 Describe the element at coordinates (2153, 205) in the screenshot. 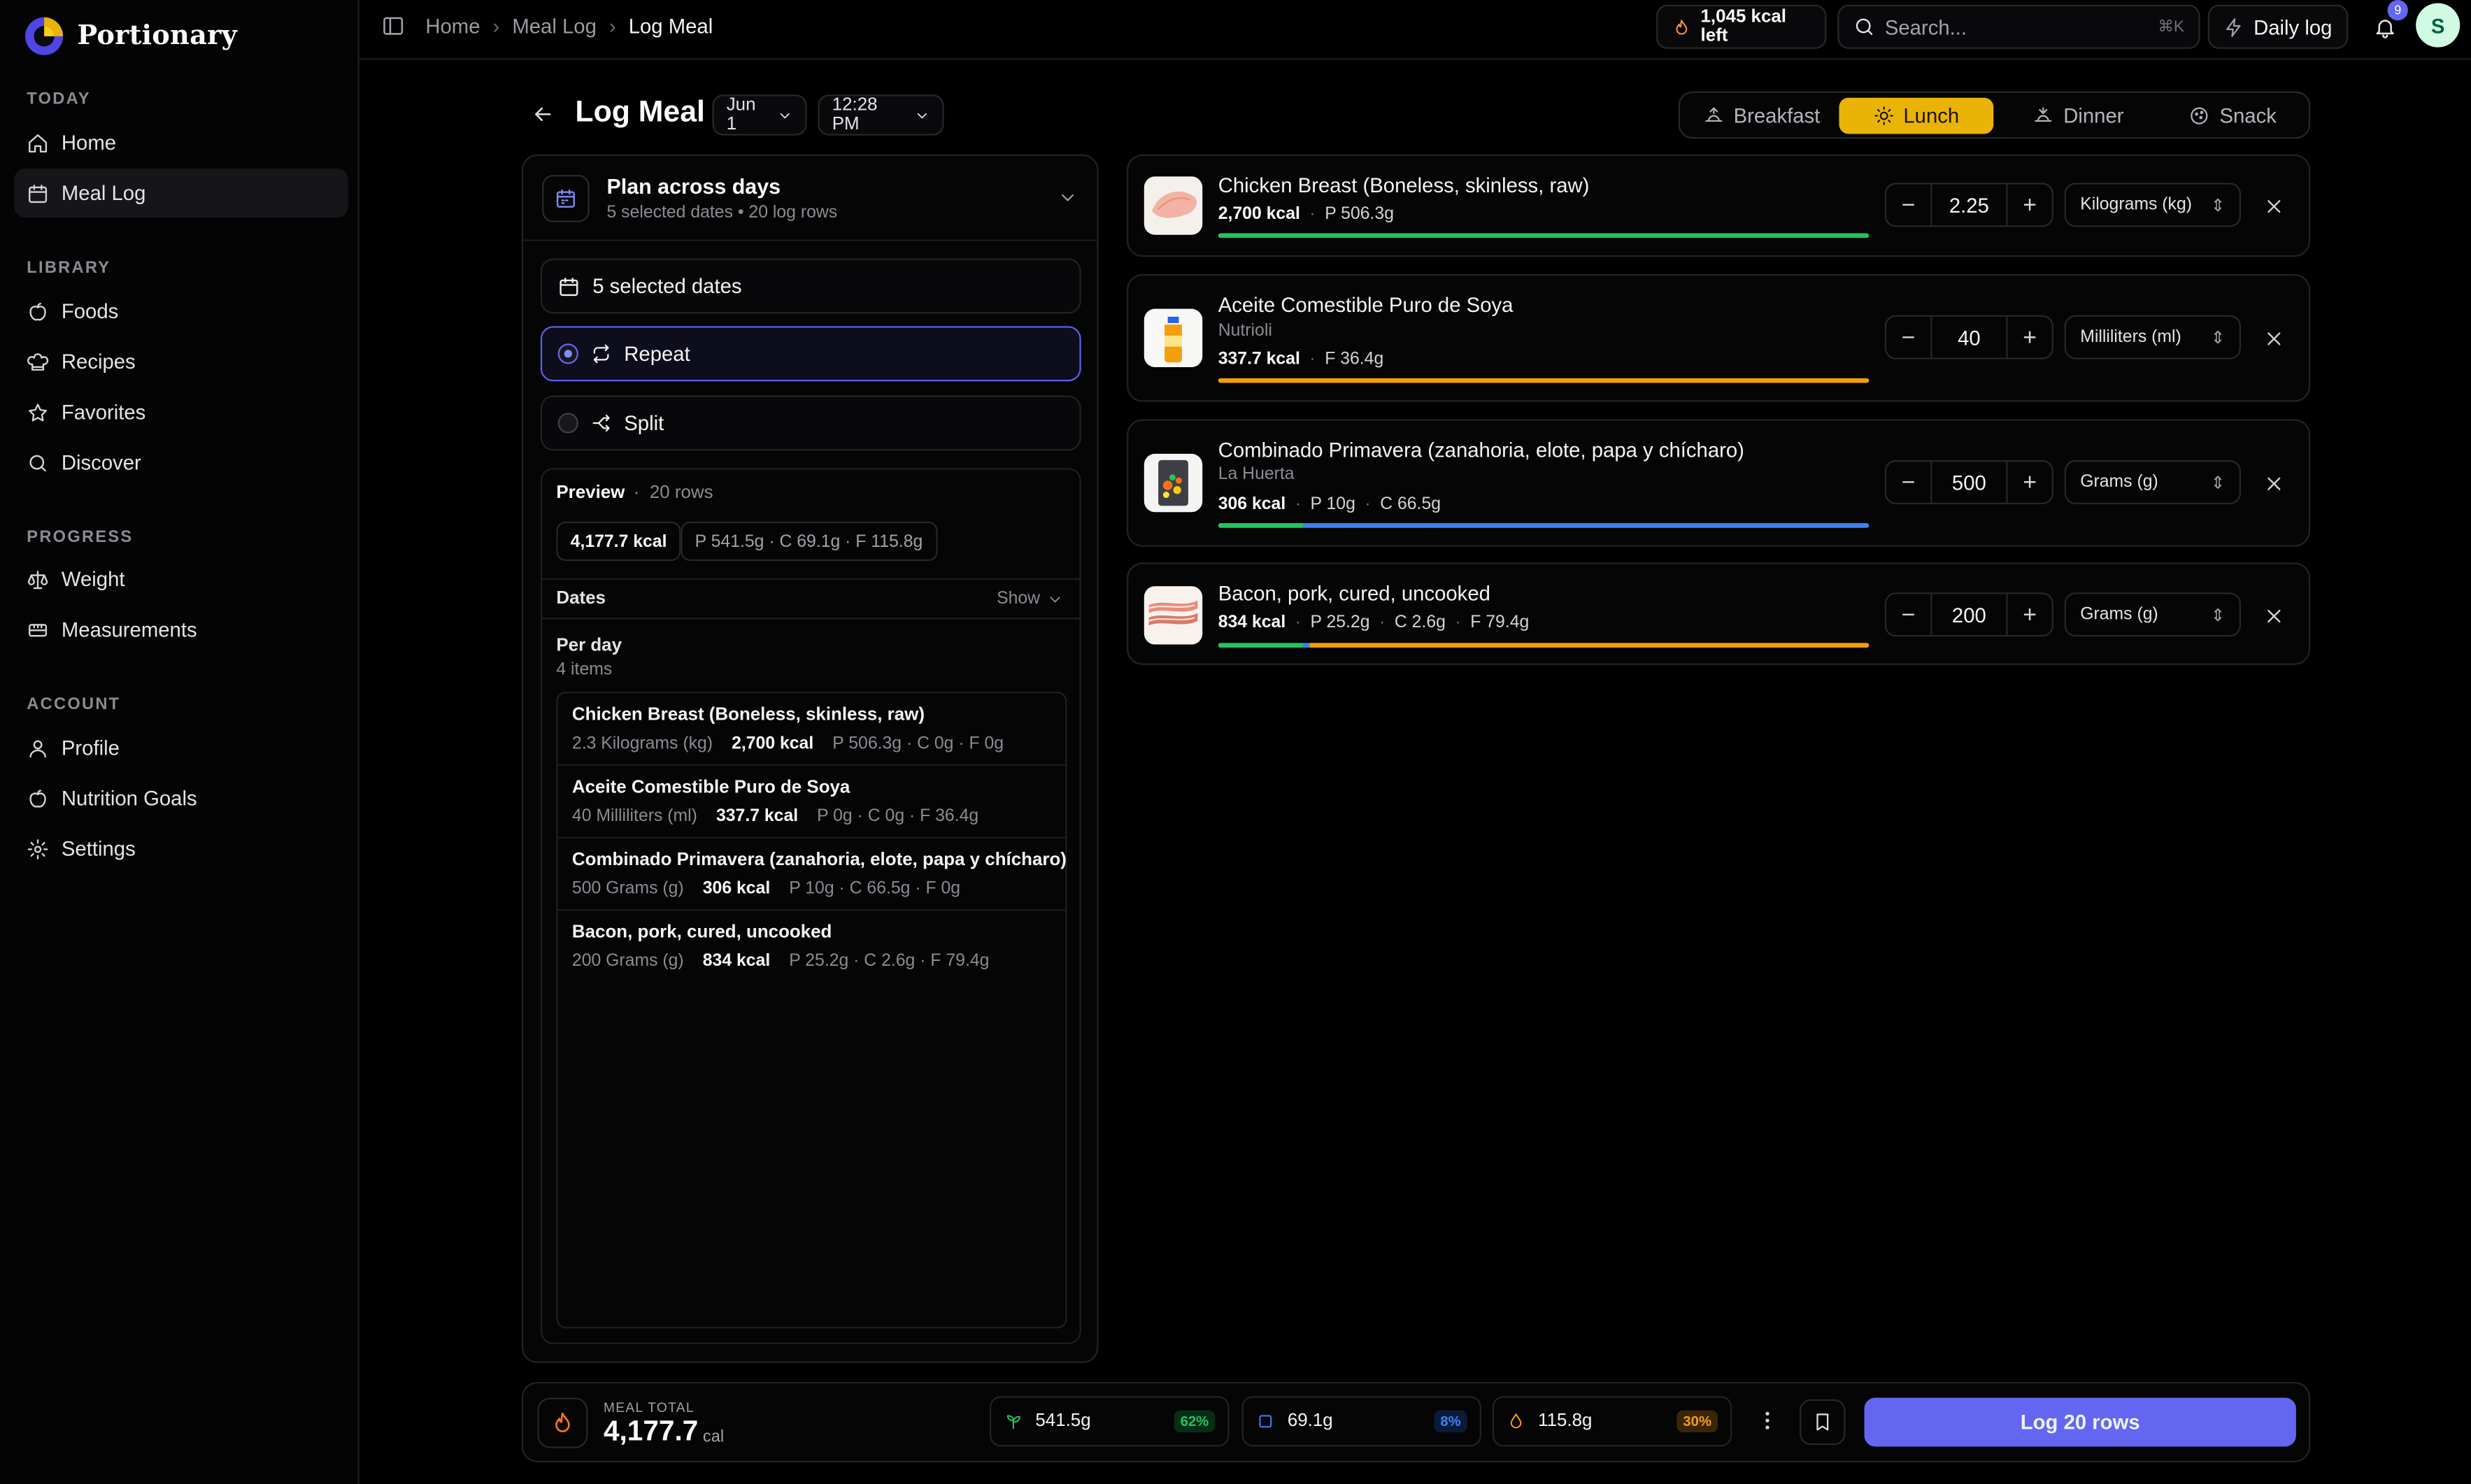

I see `unit-select: Kilograms (kg) ⇕` at that location.